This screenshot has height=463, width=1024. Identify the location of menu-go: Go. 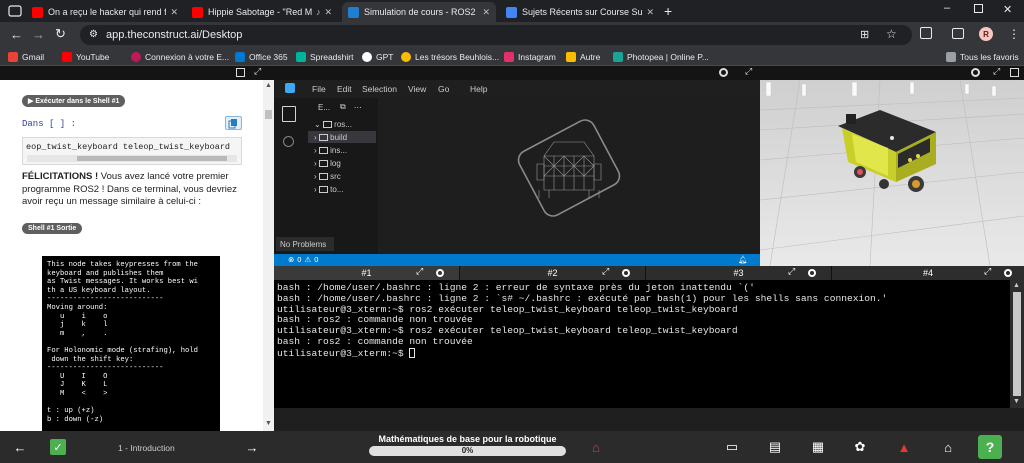
(443, 89).